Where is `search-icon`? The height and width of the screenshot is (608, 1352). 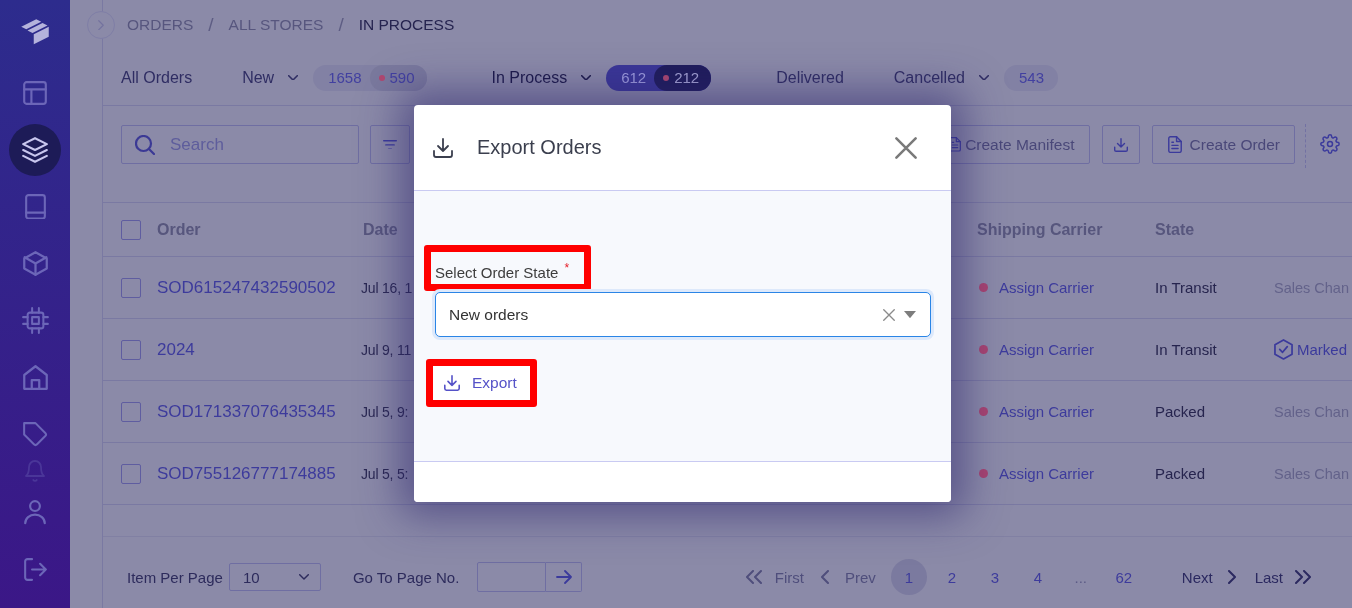 search-icon is located at coordinates (145, 144).